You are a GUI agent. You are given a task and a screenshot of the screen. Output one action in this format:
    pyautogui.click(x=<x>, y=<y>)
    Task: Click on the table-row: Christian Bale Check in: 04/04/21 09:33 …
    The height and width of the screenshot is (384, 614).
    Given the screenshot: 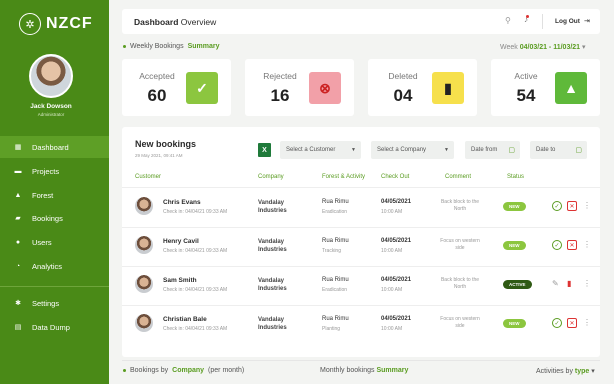 What is the action you would take?
    pyautogui.click(x=361, y=324)
    